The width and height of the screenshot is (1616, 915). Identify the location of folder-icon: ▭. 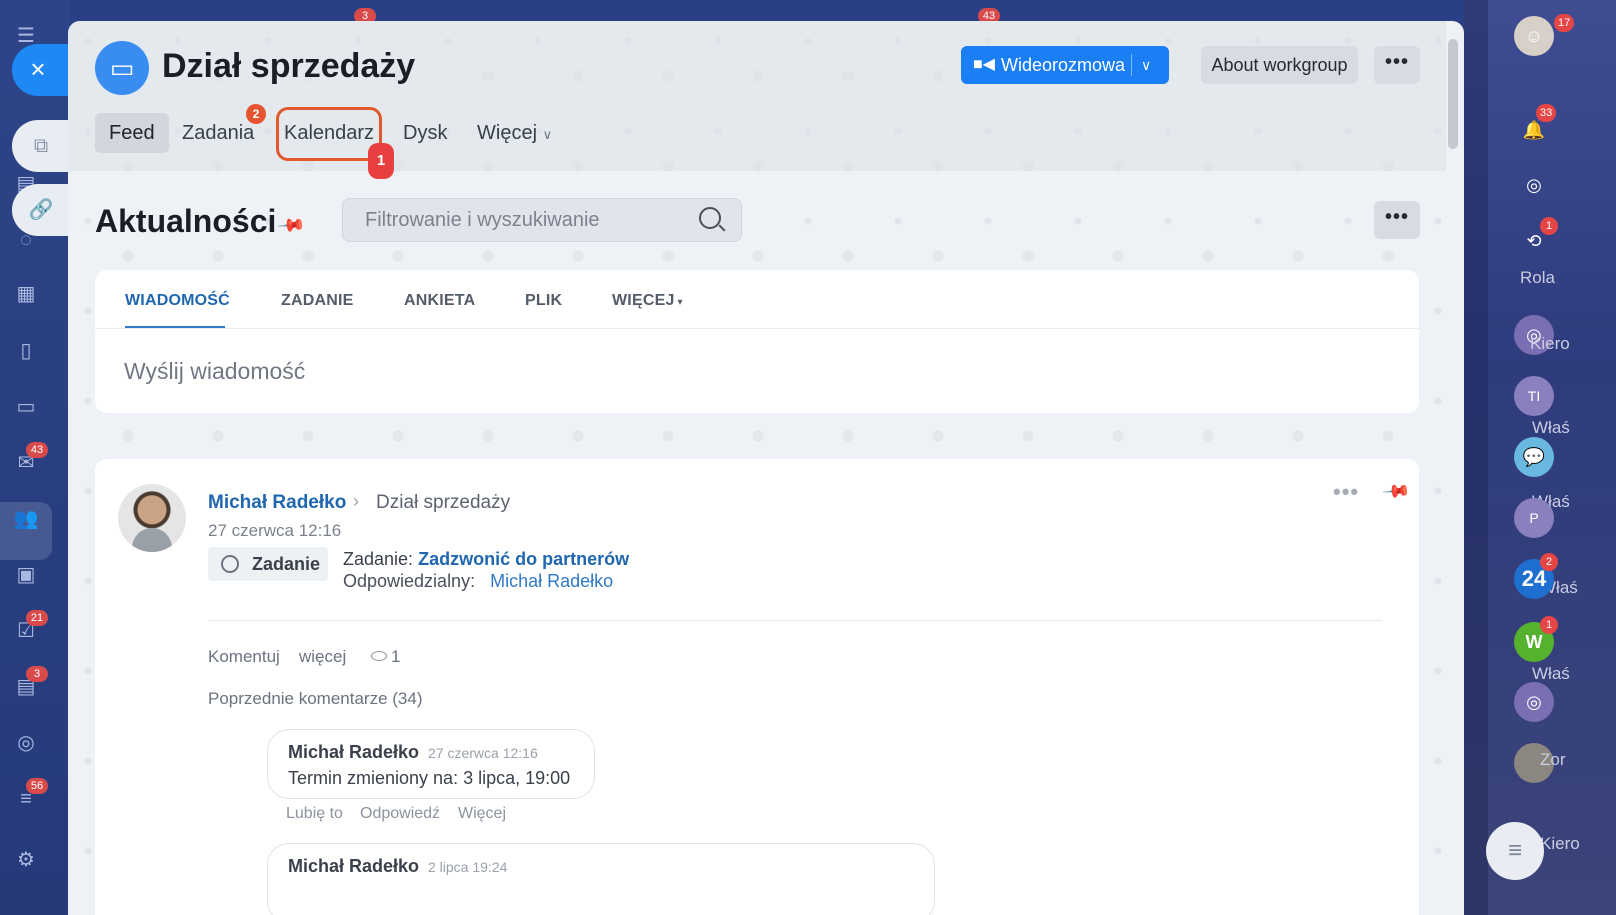
(122, 68).